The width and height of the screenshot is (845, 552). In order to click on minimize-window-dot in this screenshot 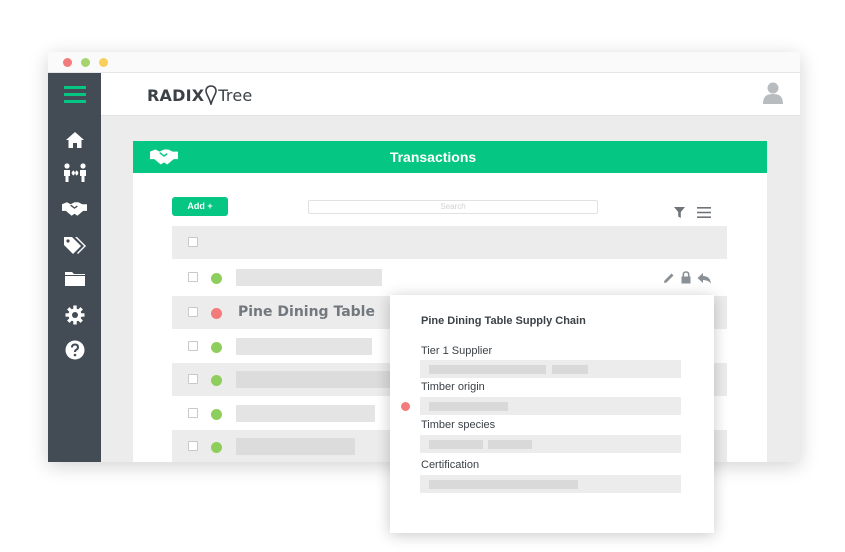, I will do `click(85, 62)`.